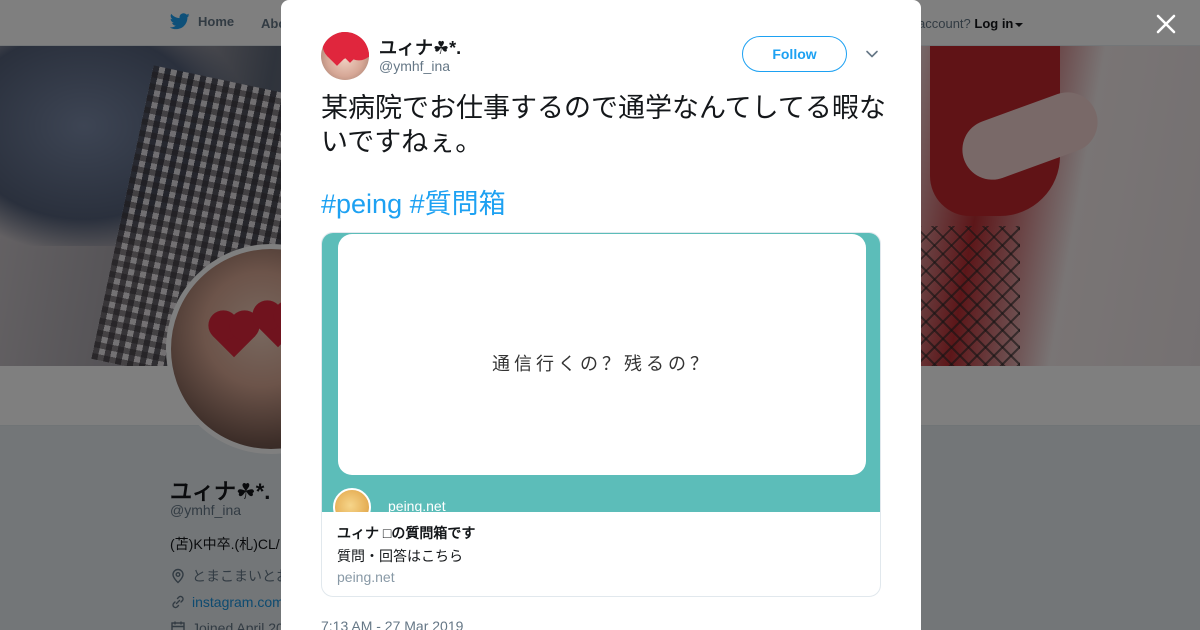 The width and height of the screenshot is (1200, 630). I want to click on card-question-text: 通信行くの？残るの？, so click(602, 364).